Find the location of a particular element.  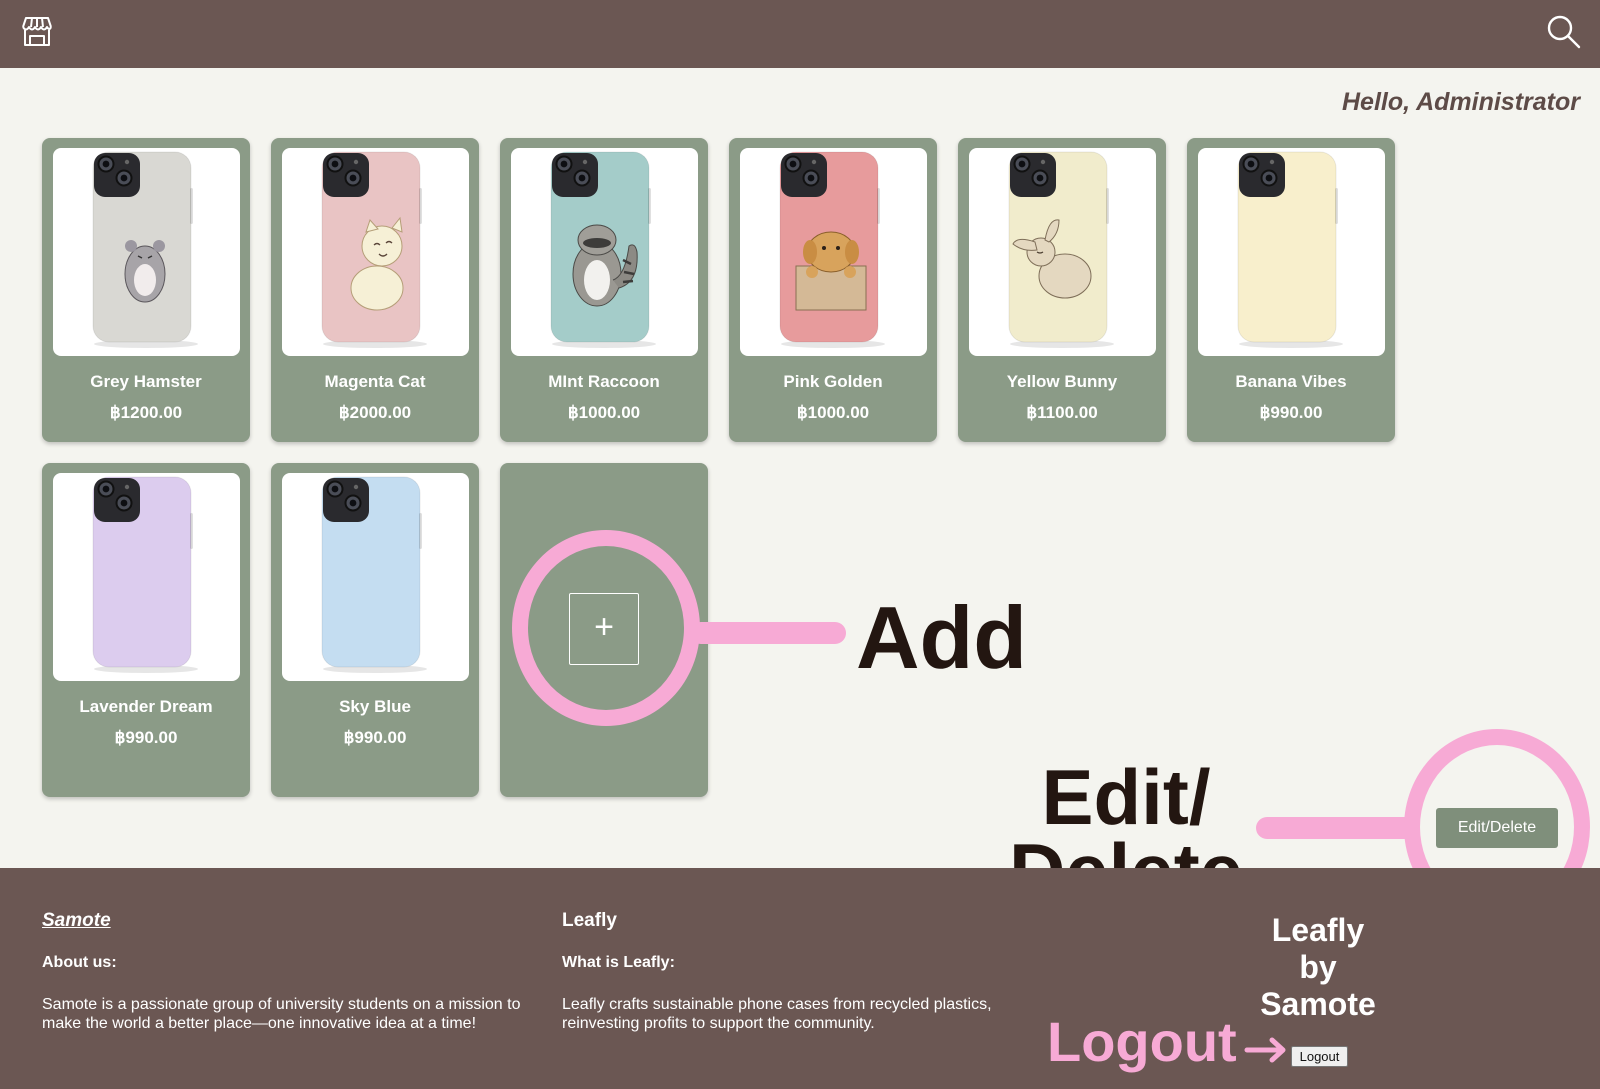

product-card: Grey Hamster ฿1200.00 is located at coordinates (146, 290).